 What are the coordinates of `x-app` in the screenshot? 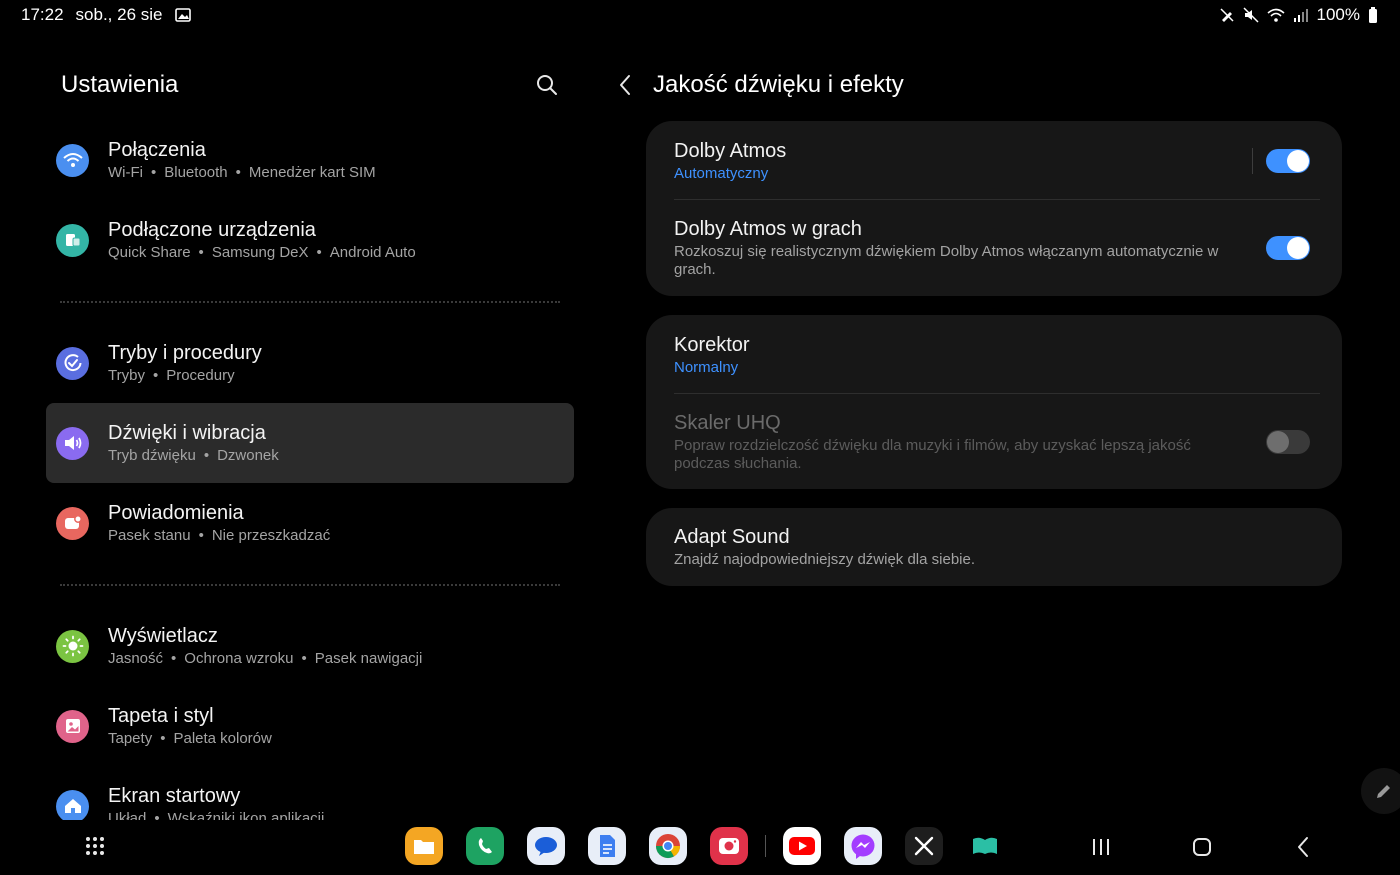 It's located at (924, 846).